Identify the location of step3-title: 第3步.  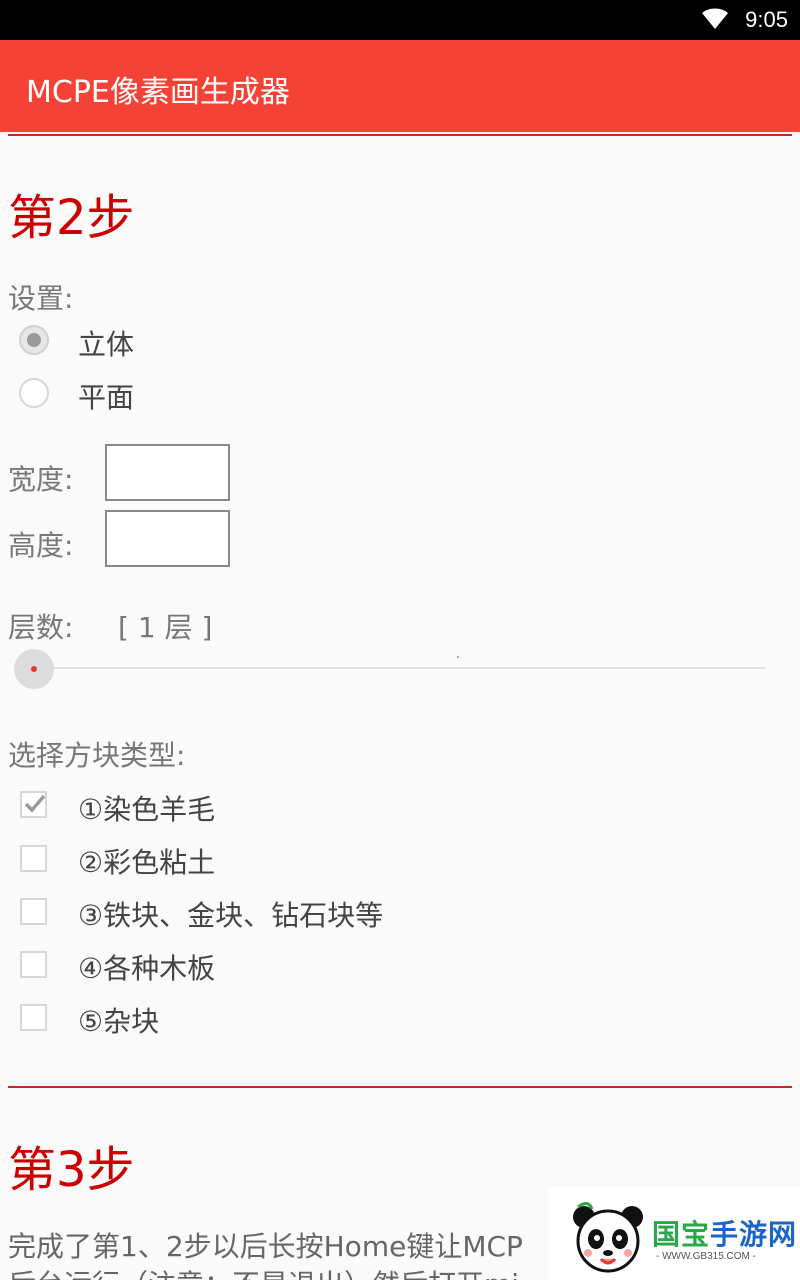
(71, 1170).